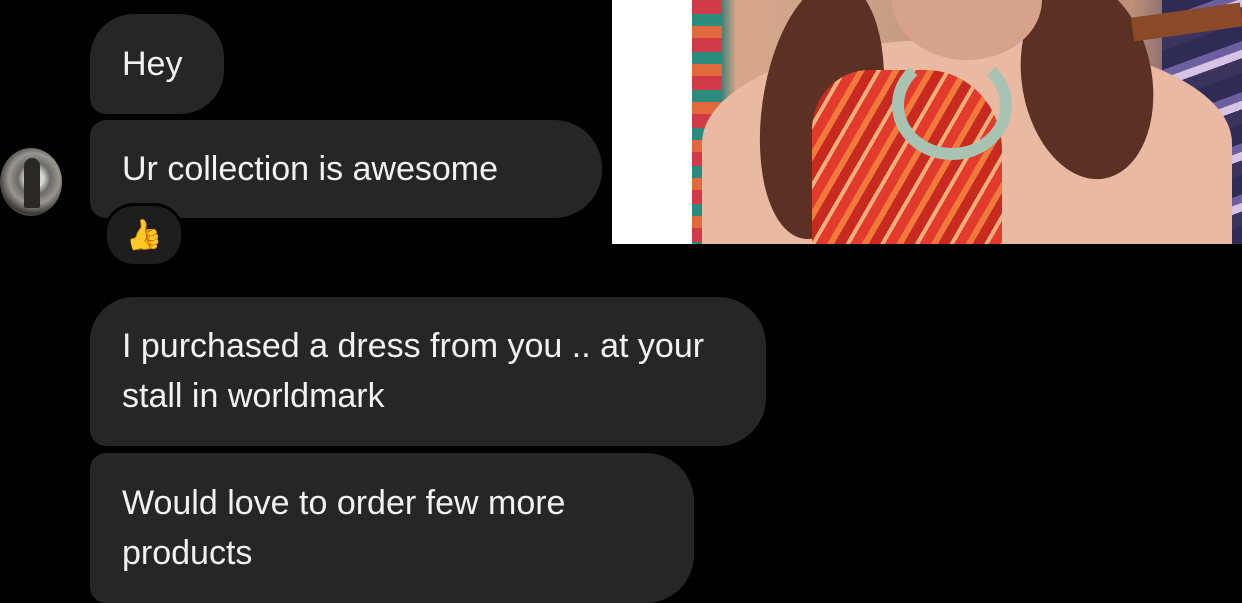 This screenshot has width=1242, height=603. I want to click on message-text: Would love to order few more products, so click(344, 528).